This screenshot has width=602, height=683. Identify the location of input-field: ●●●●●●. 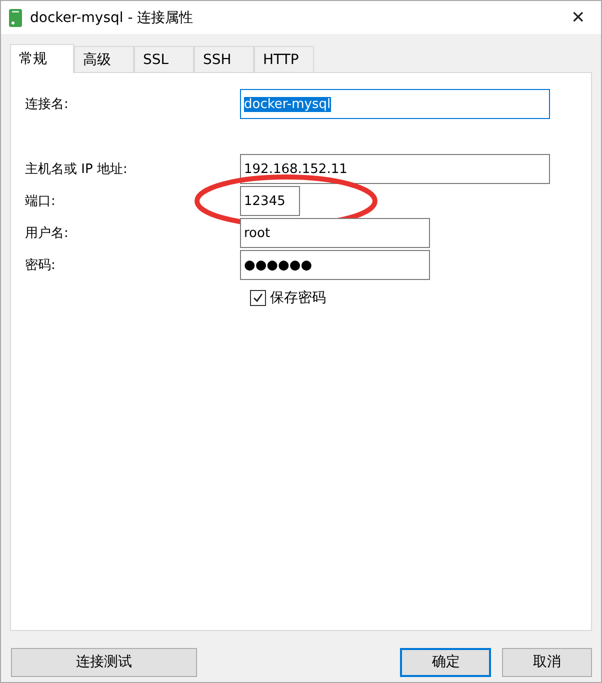
(335, 265).